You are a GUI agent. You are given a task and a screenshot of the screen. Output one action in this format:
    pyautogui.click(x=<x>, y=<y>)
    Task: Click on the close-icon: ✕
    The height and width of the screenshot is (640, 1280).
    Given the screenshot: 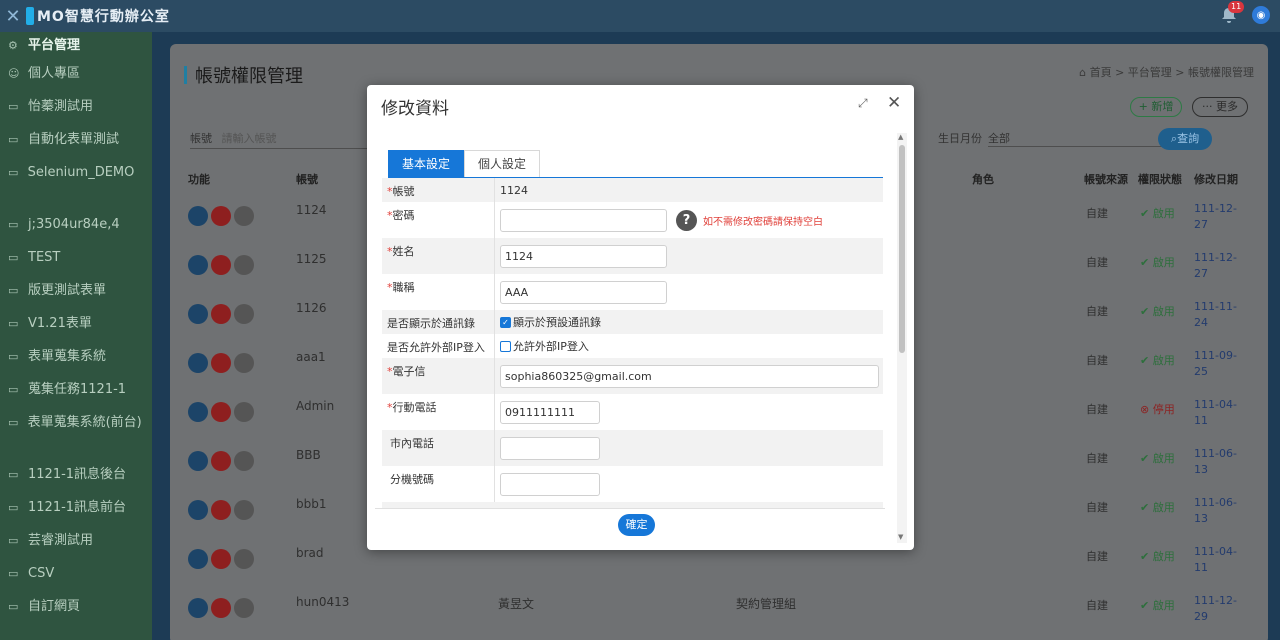 What is the action you would take?
    pyautogui.click(x=894, y=103)
    